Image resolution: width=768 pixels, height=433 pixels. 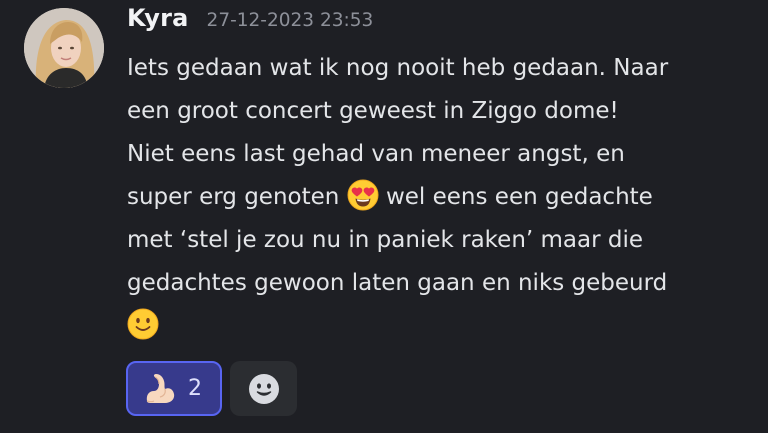 What do you see at coordinates (290, 20) in the screenshot?
I see `timestamp: 27-12-2023 23:53` at bounding box center [290, 20].